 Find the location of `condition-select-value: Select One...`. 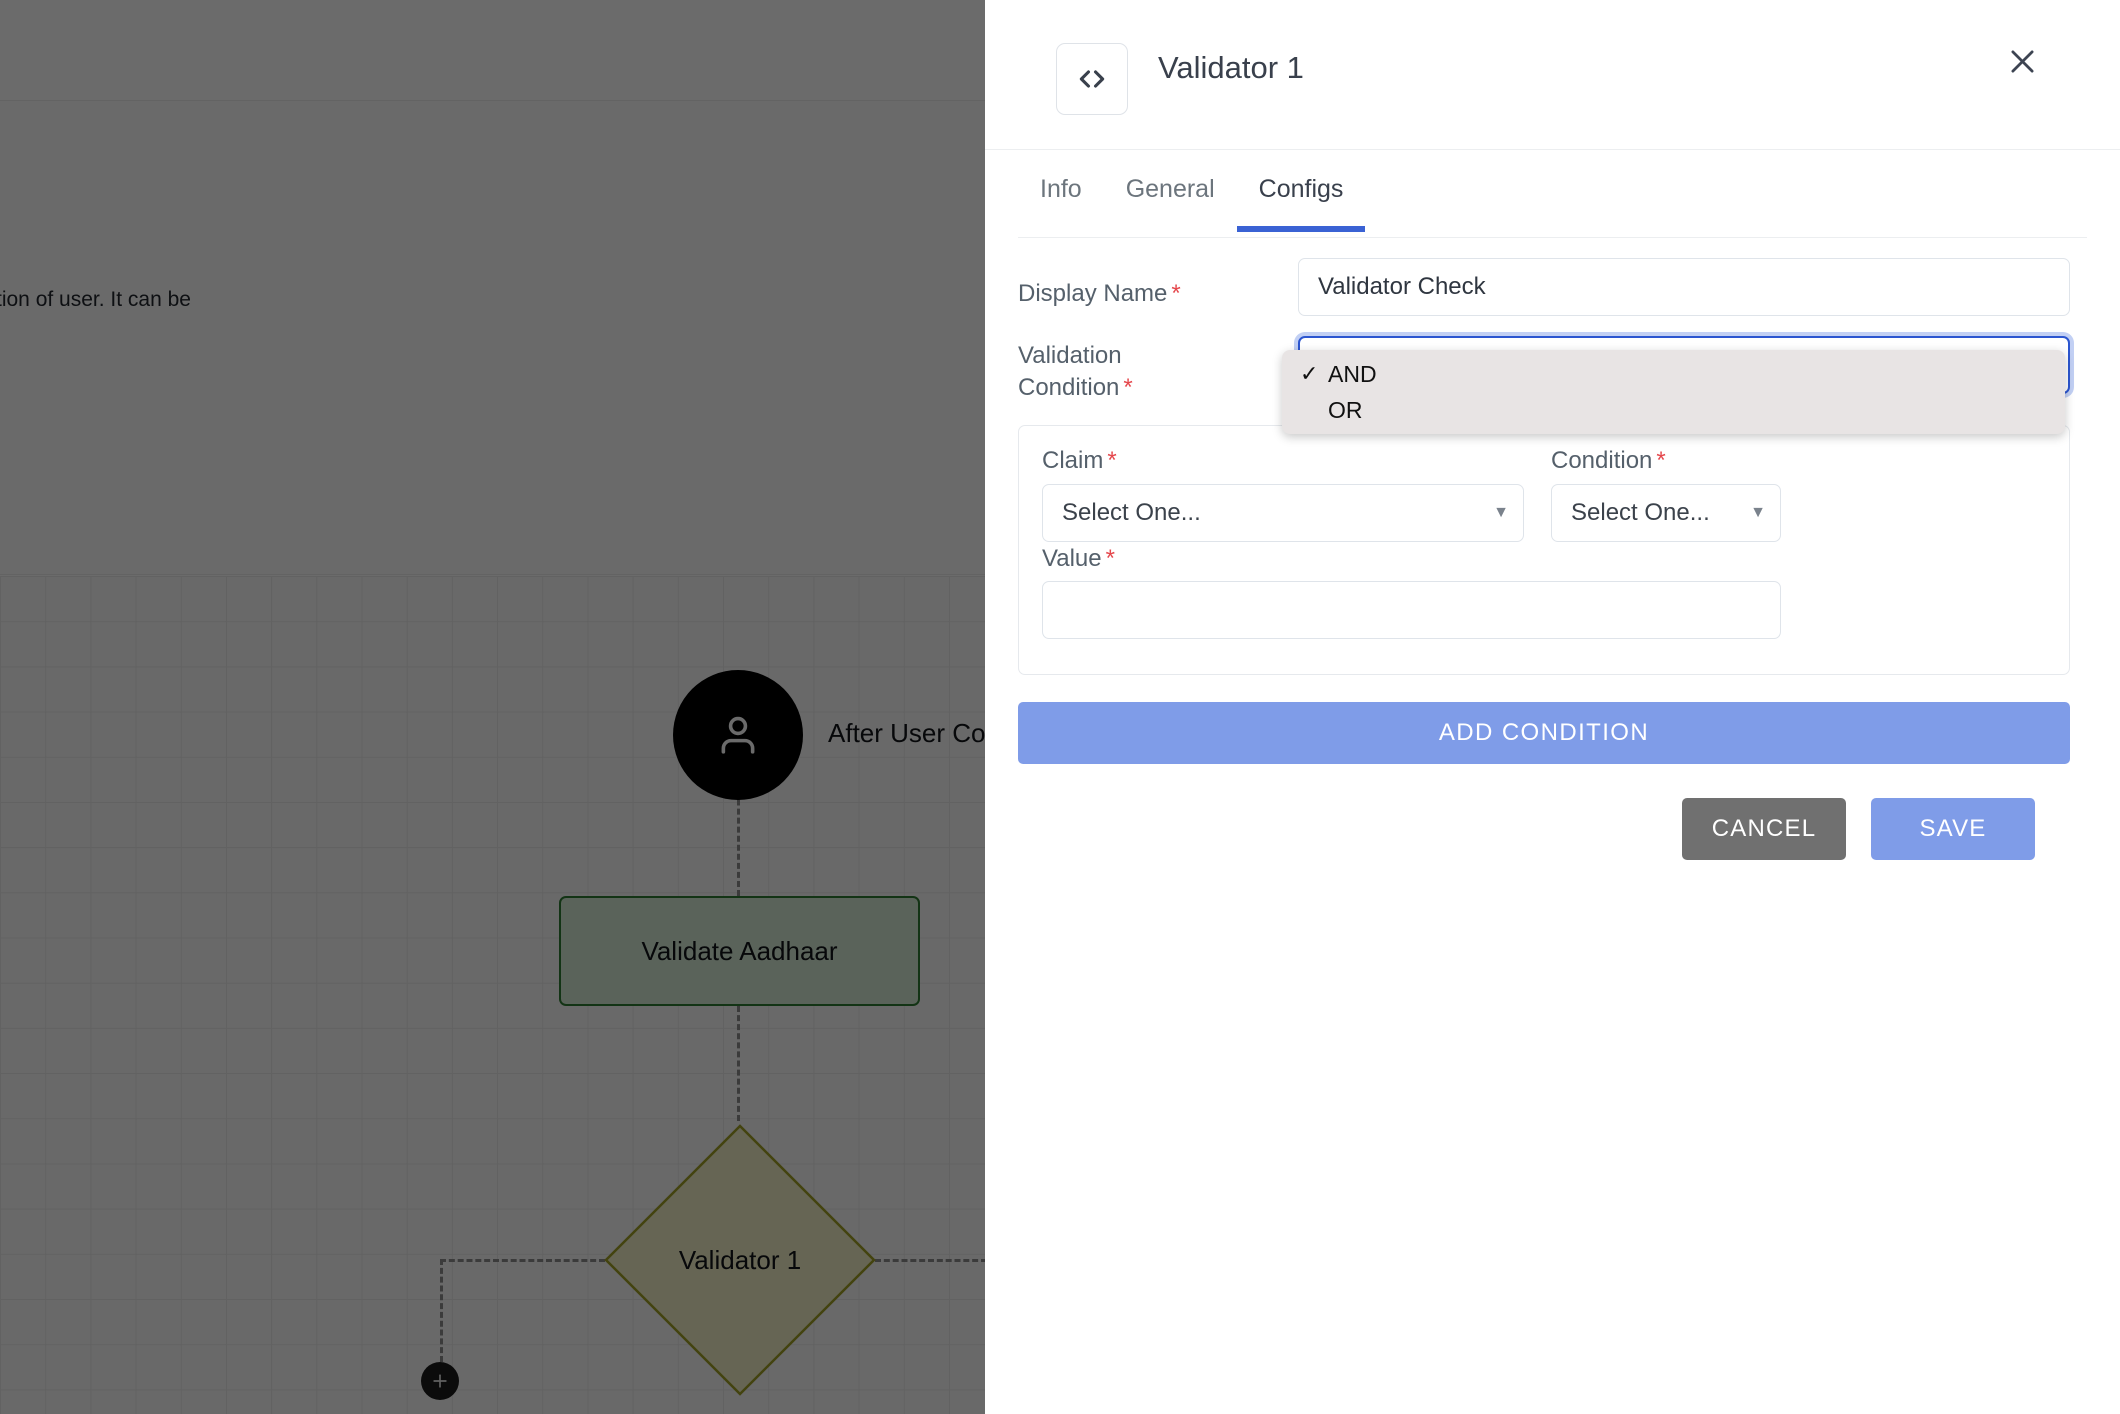

condition-select-value: Select One... is located at coordinates (1640, 512).